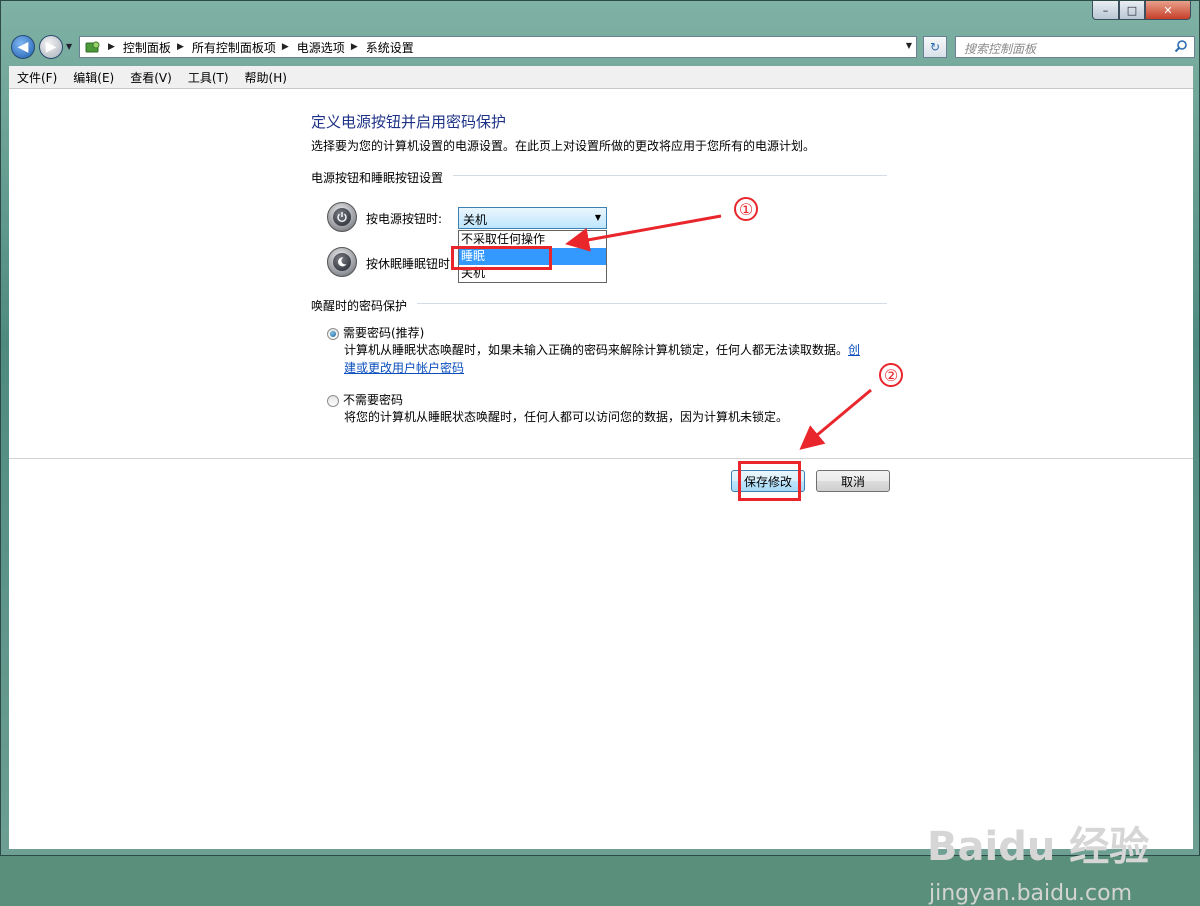 The height and width of the screenshot is (906, 1200). Describe the element at coordinates (891, 375) in the screenshot. I see `annotation-step-2: ②` at that location.